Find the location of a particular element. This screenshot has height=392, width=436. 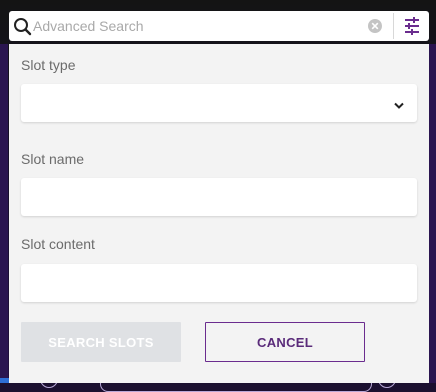

sliders-icon is located at coordinates (412, 26).